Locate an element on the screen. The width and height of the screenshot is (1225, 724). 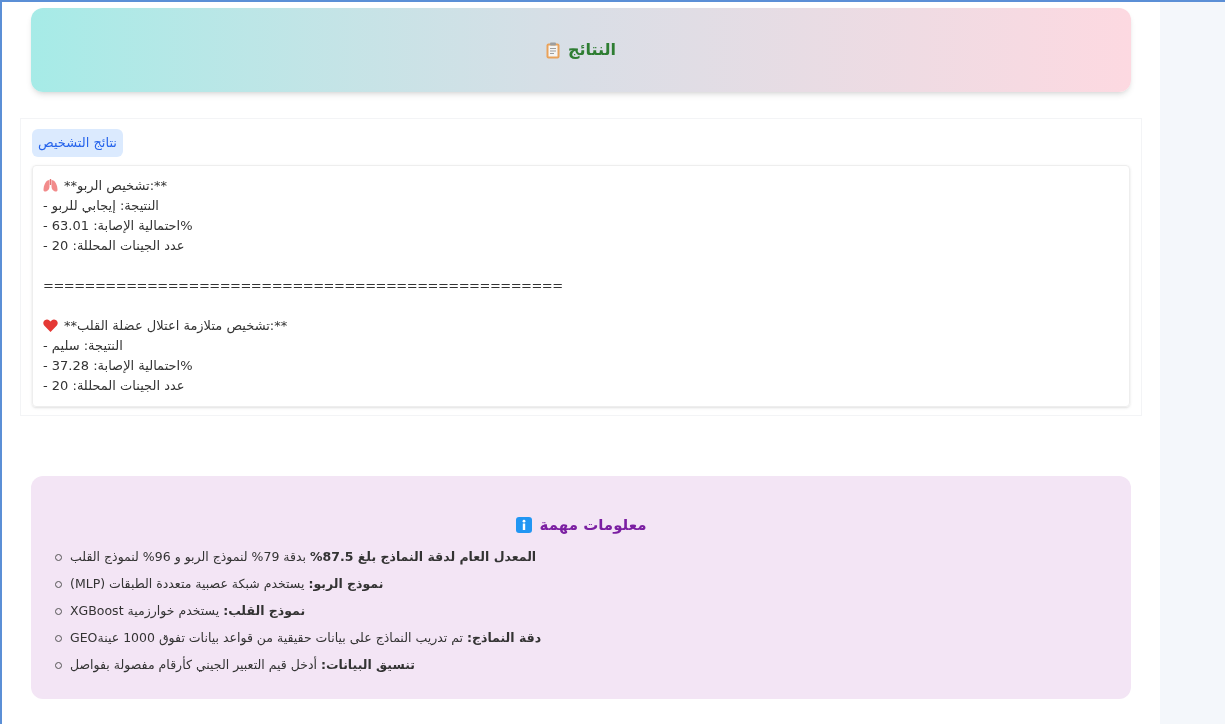
lungs-icon is located at coordinates (50, 185).